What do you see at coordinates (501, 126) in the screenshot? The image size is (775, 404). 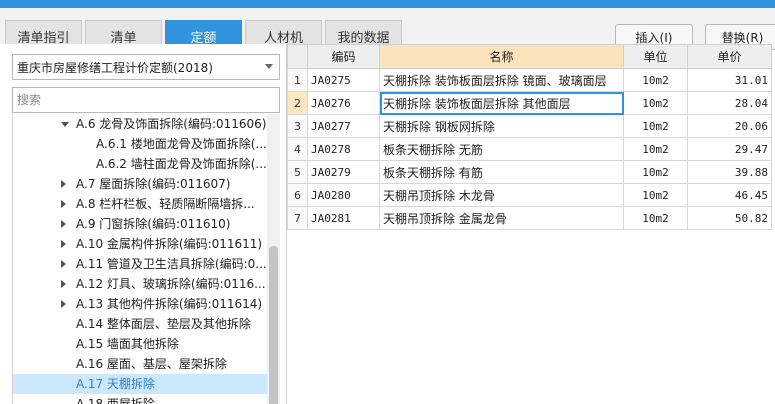 I see `name-cell: 天棚拆除 钢板网拆除` at bounding box center [501, 126].